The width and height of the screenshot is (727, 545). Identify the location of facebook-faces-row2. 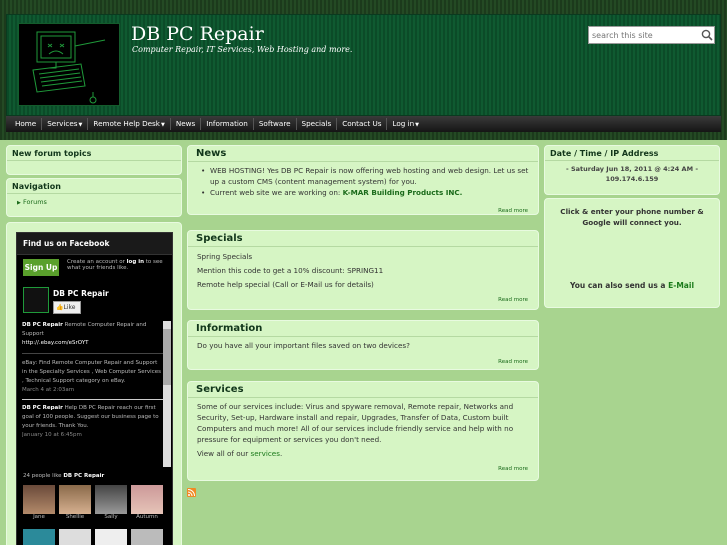
(95, 537).